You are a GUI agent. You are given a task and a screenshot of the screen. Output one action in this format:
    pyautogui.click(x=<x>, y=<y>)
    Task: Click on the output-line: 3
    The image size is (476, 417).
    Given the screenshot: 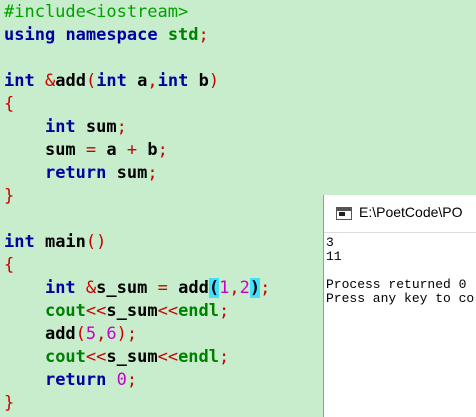 What is the action you would take?
    pyautogui.click(x=330, y=242)
    